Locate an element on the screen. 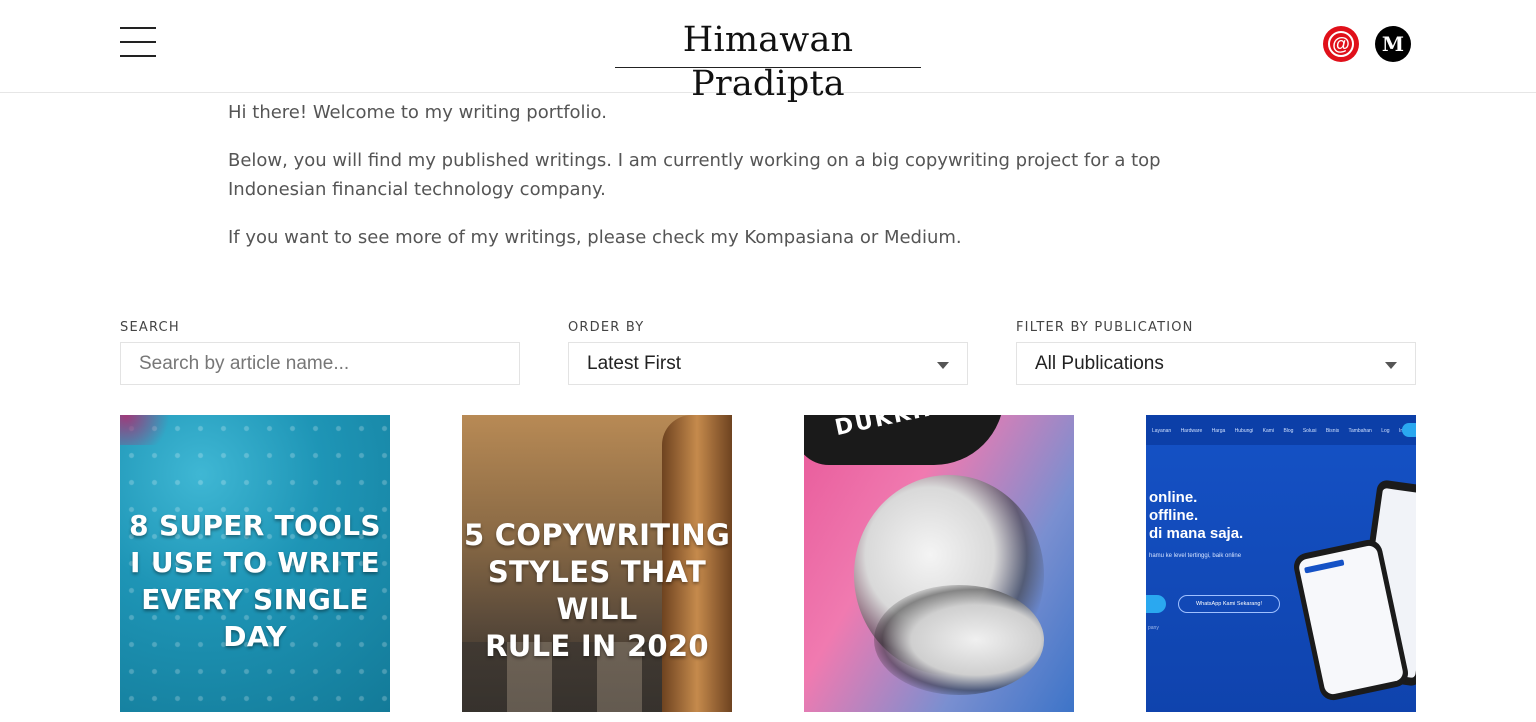  speech-bubble: DUKKHA. is located at coordinates (904, 440).